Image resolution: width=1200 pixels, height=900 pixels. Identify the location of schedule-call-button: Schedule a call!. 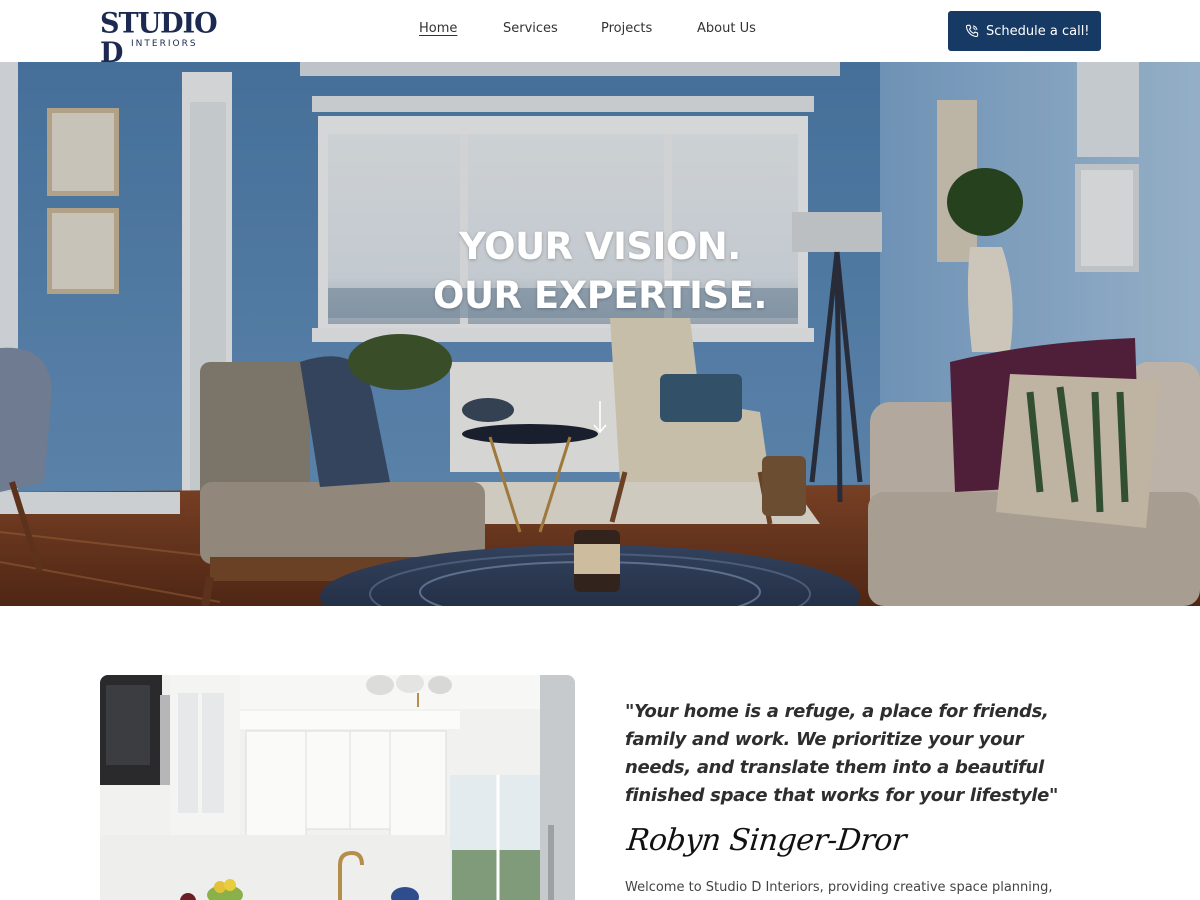
(1024, 31).